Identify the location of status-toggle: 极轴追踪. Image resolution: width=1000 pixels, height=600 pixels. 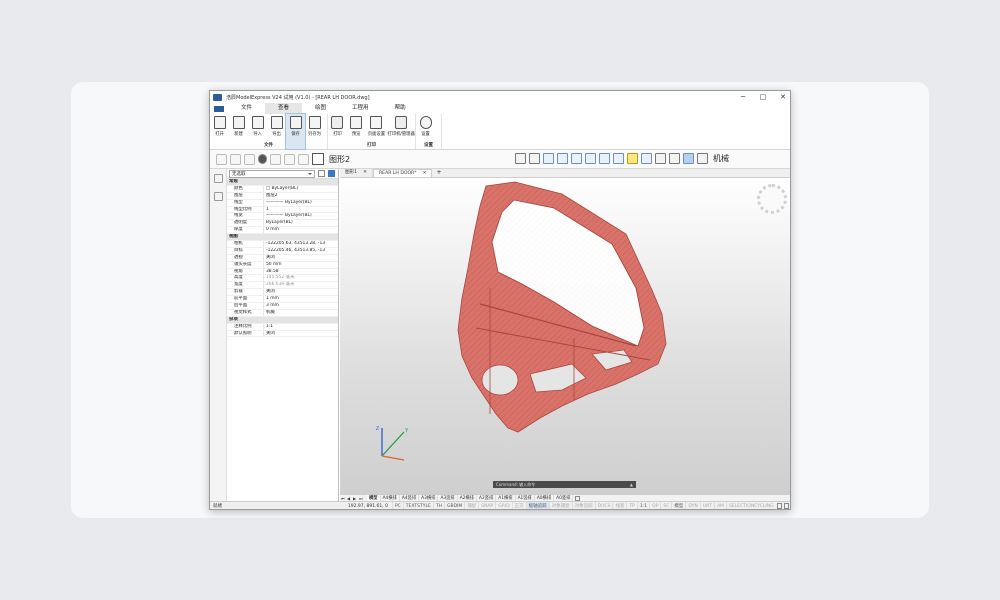
(537, 505).